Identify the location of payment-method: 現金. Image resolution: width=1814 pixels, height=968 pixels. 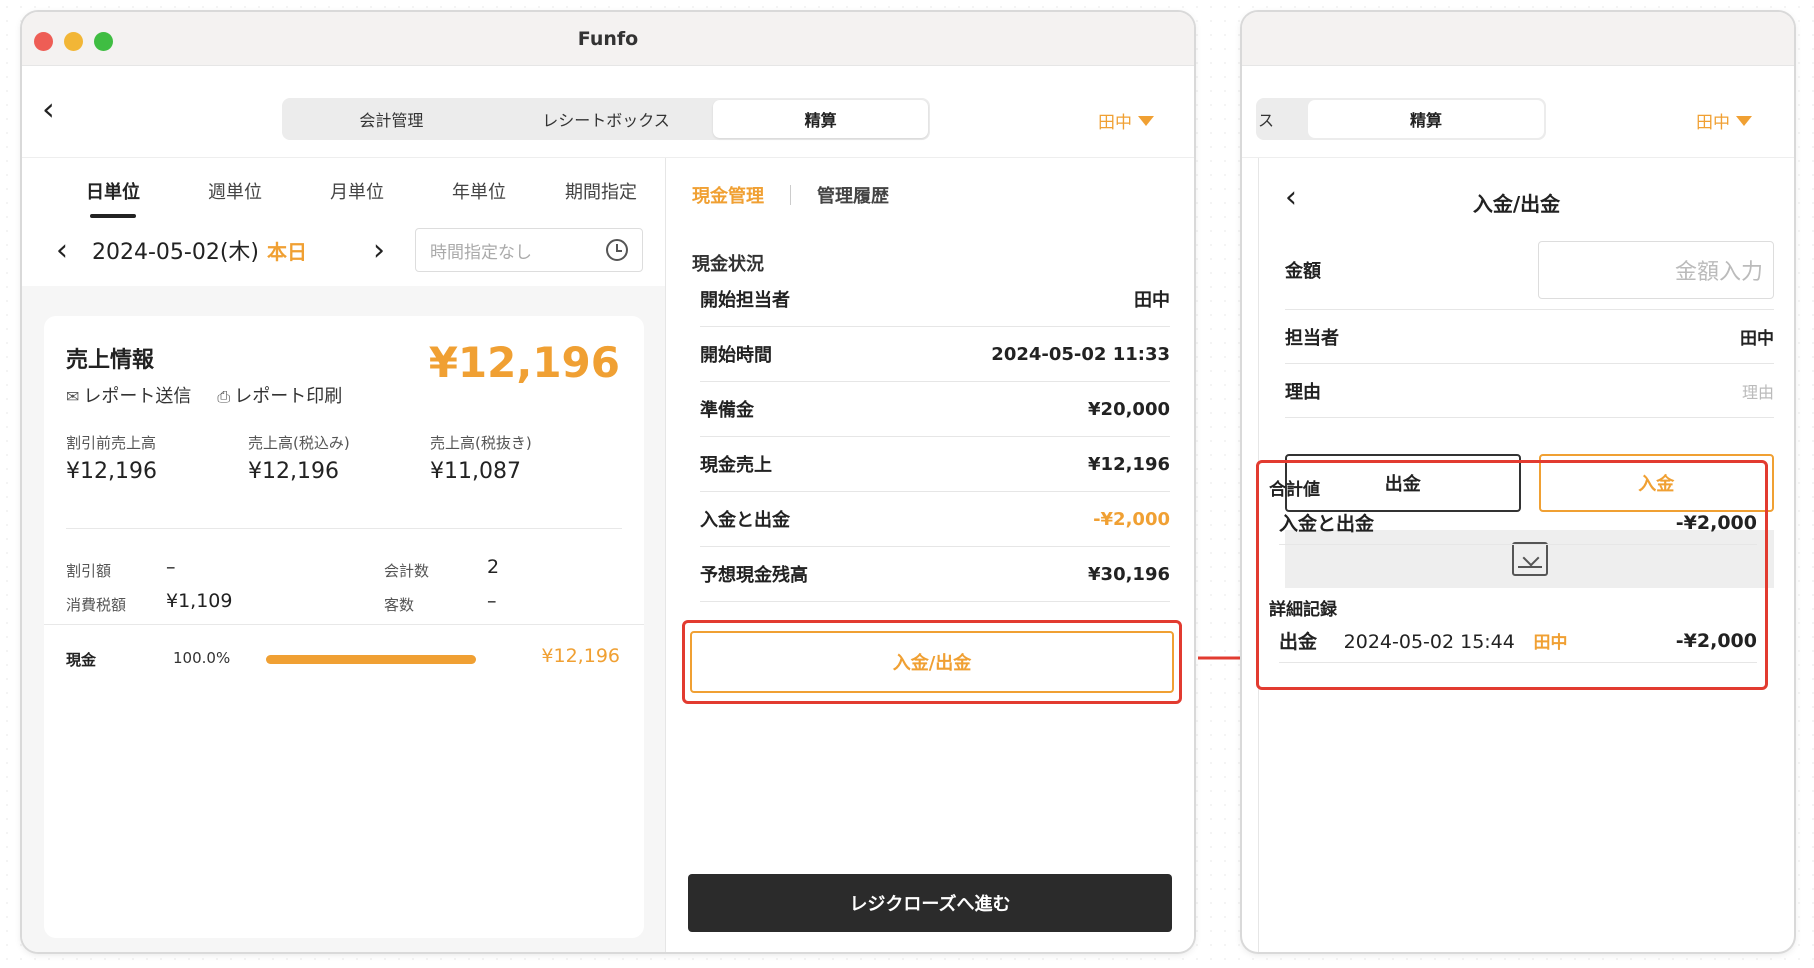
(81, 660).